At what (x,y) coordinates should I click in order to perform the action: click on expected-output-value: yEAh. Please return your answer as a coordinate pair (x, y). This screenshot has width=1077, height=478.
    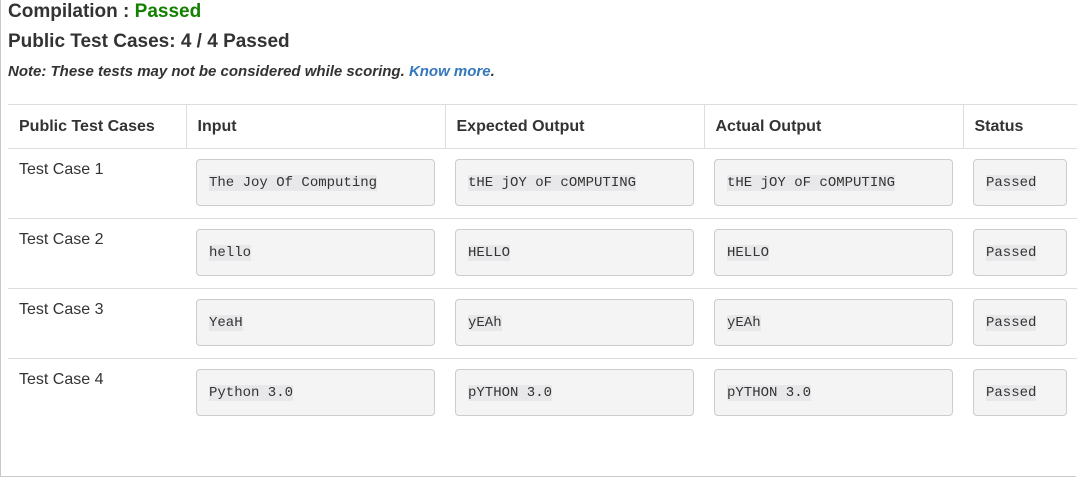
    Looking at the image, I should click on (485, 322).